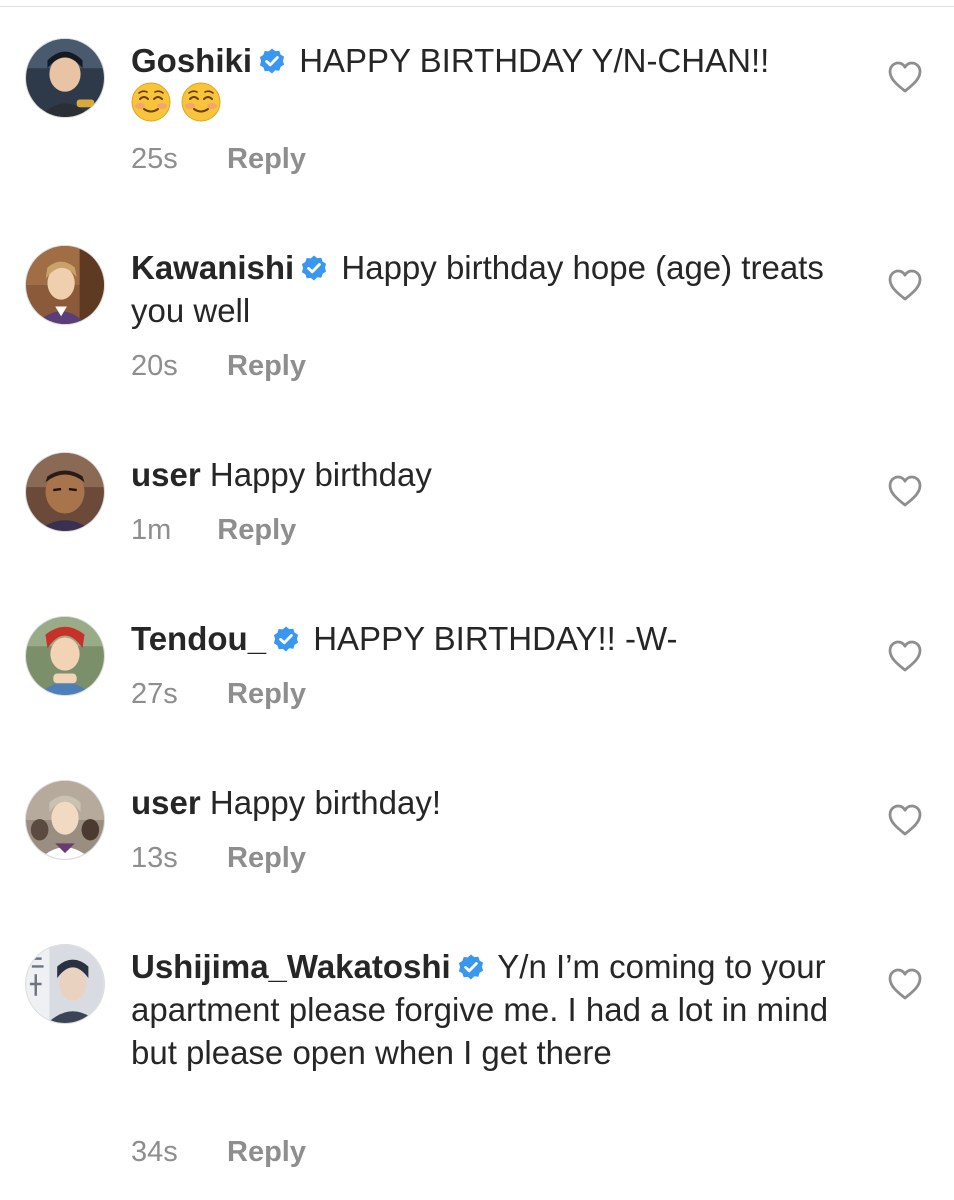  I want to click on comment-meta: 25s Reply, so click(218, 159).